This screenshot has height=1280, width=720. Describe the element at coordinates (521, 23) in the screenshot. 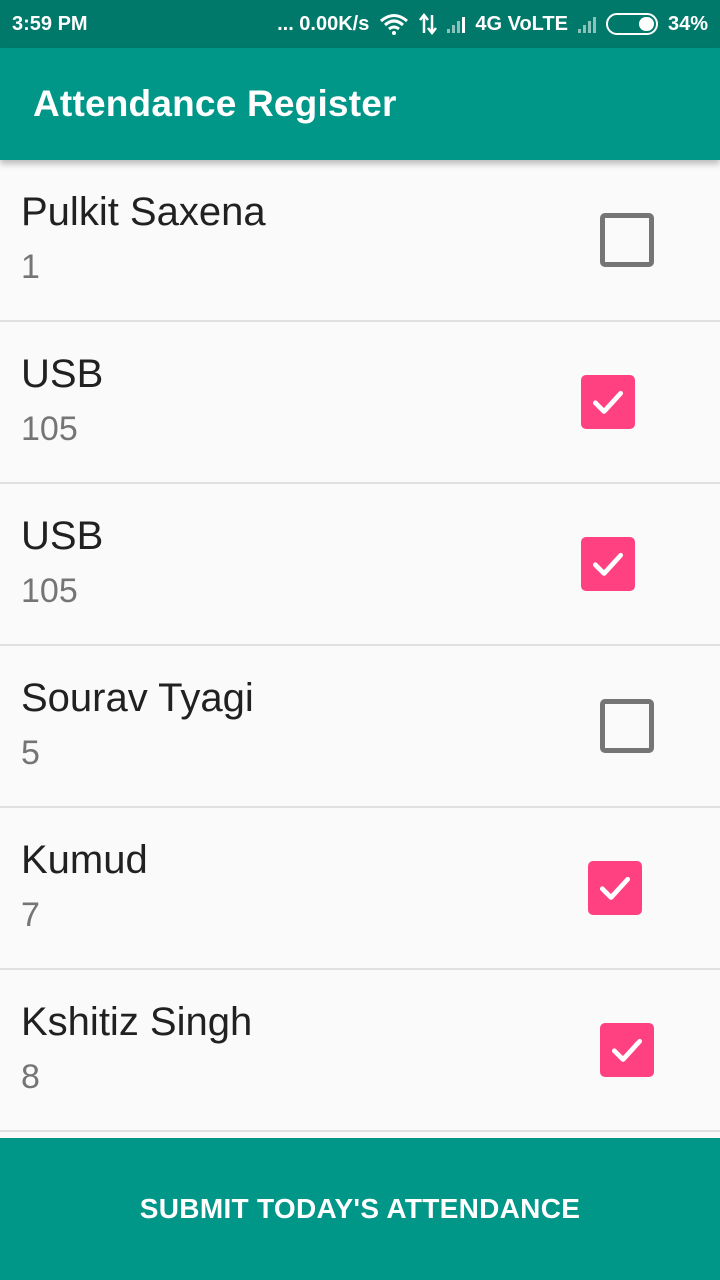

I see `network-type: 4G VoLTE` at that location.